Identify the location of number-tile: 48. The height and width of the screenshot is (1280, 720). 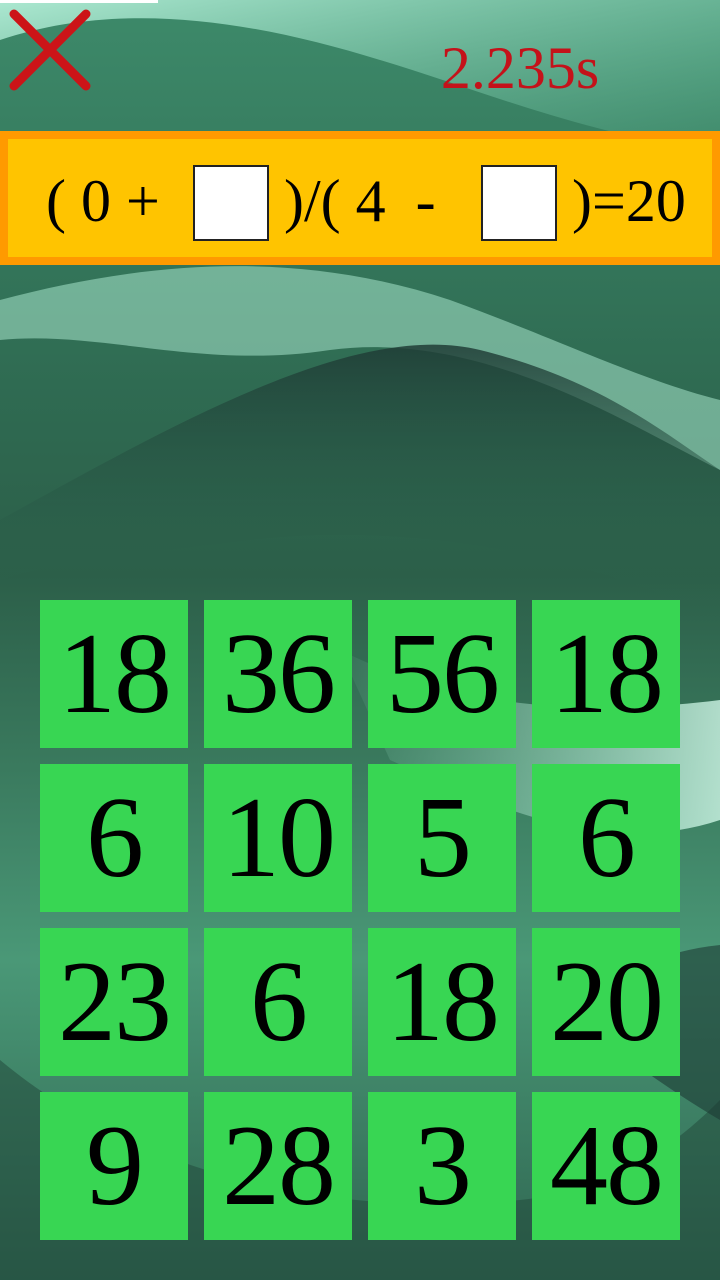
(606, 1166).